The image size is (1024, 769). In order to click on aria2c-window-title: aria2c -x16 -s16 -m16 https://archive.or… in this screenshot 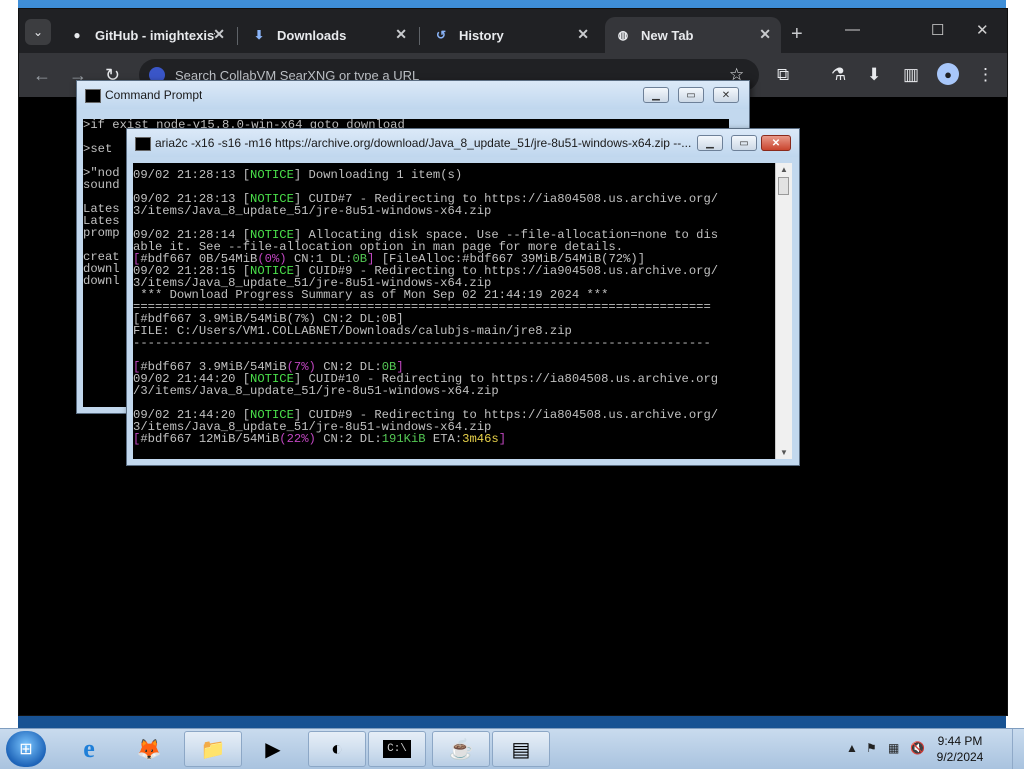, I will do `click(423, 143)`.